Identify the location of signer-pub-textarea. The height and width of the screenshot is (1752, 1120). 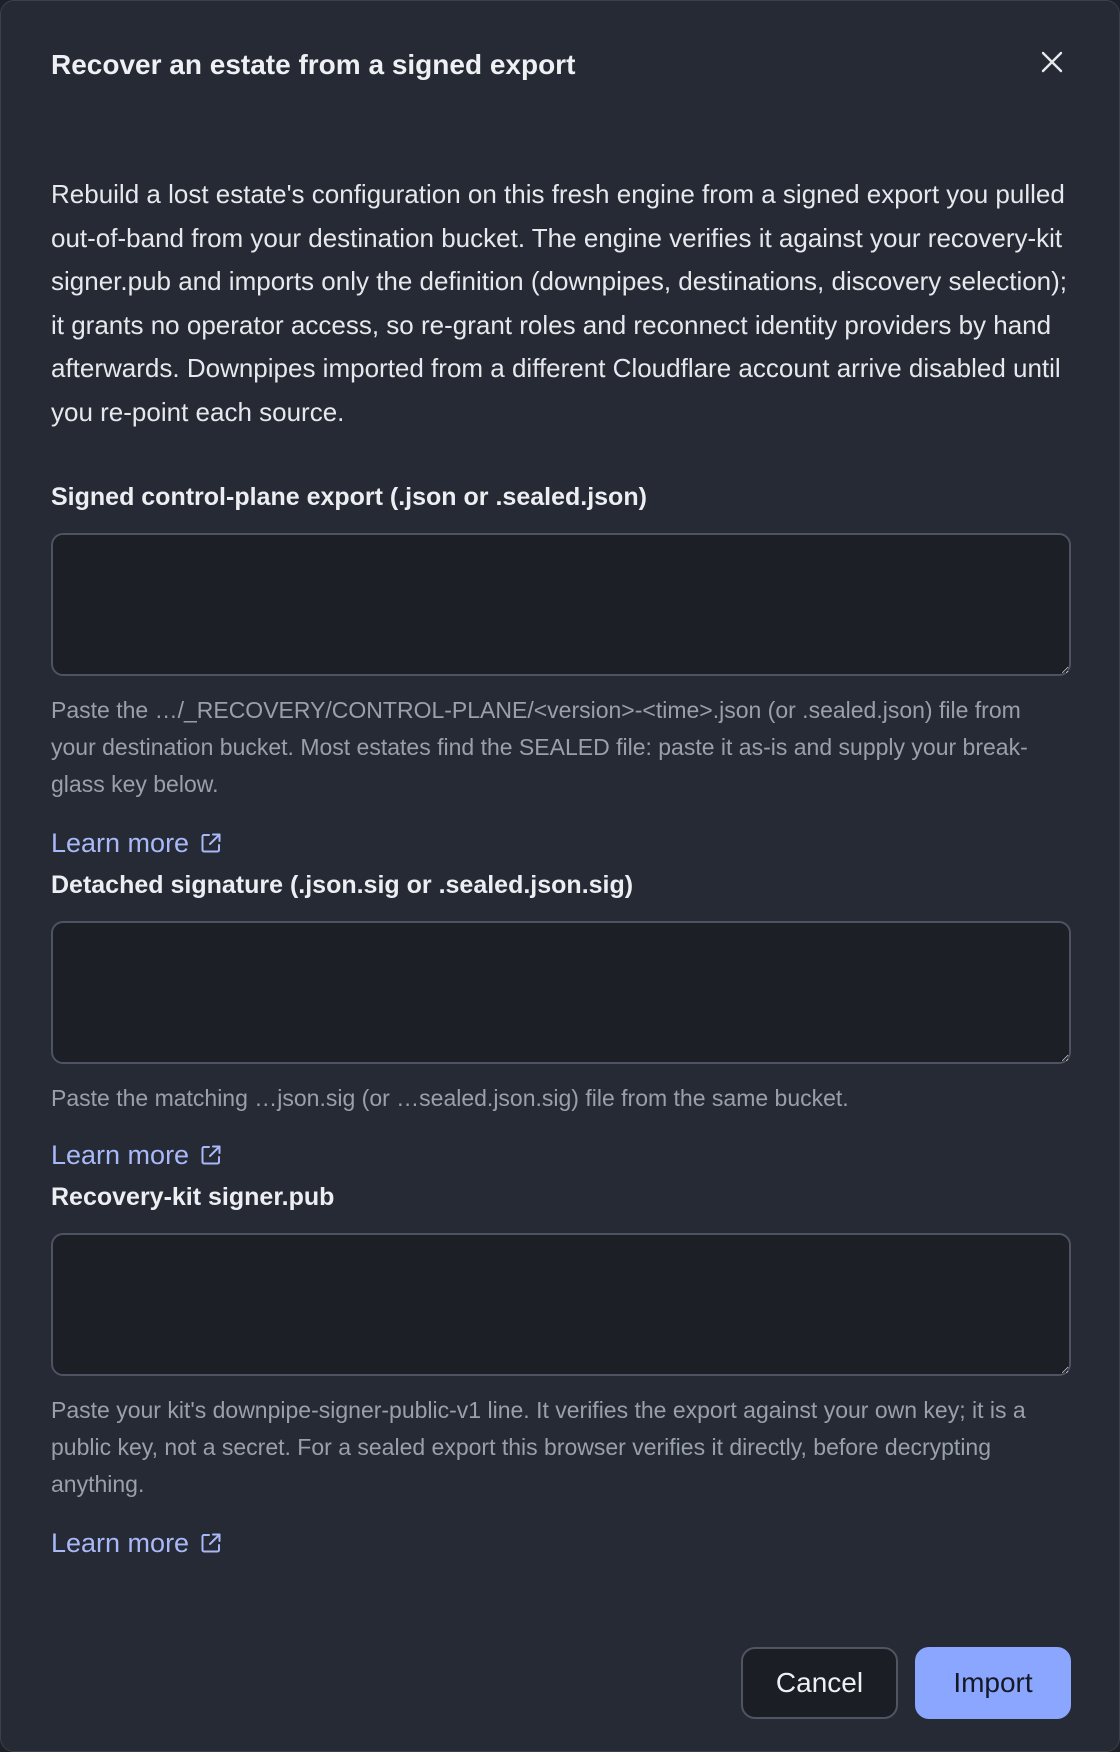
(561, 1304).